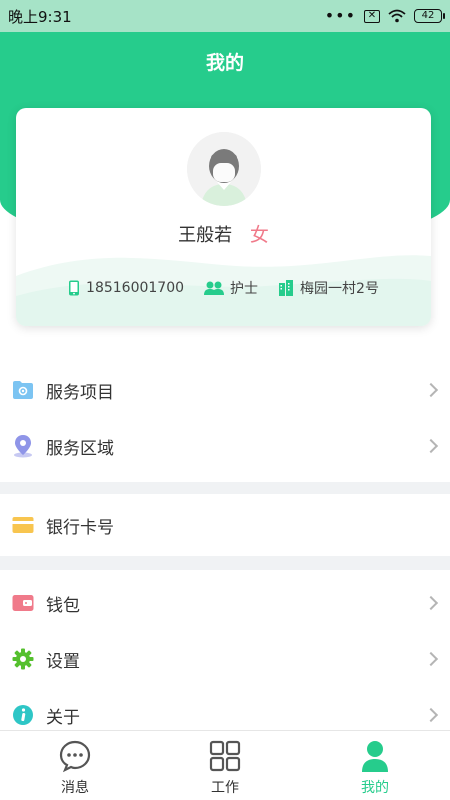 The image size is (450, 800). What do you see at coordinates (80, 527) in the screenshot?
I see `menu-label-bank-card: 银行卡号` at bounding box center [80, 527].